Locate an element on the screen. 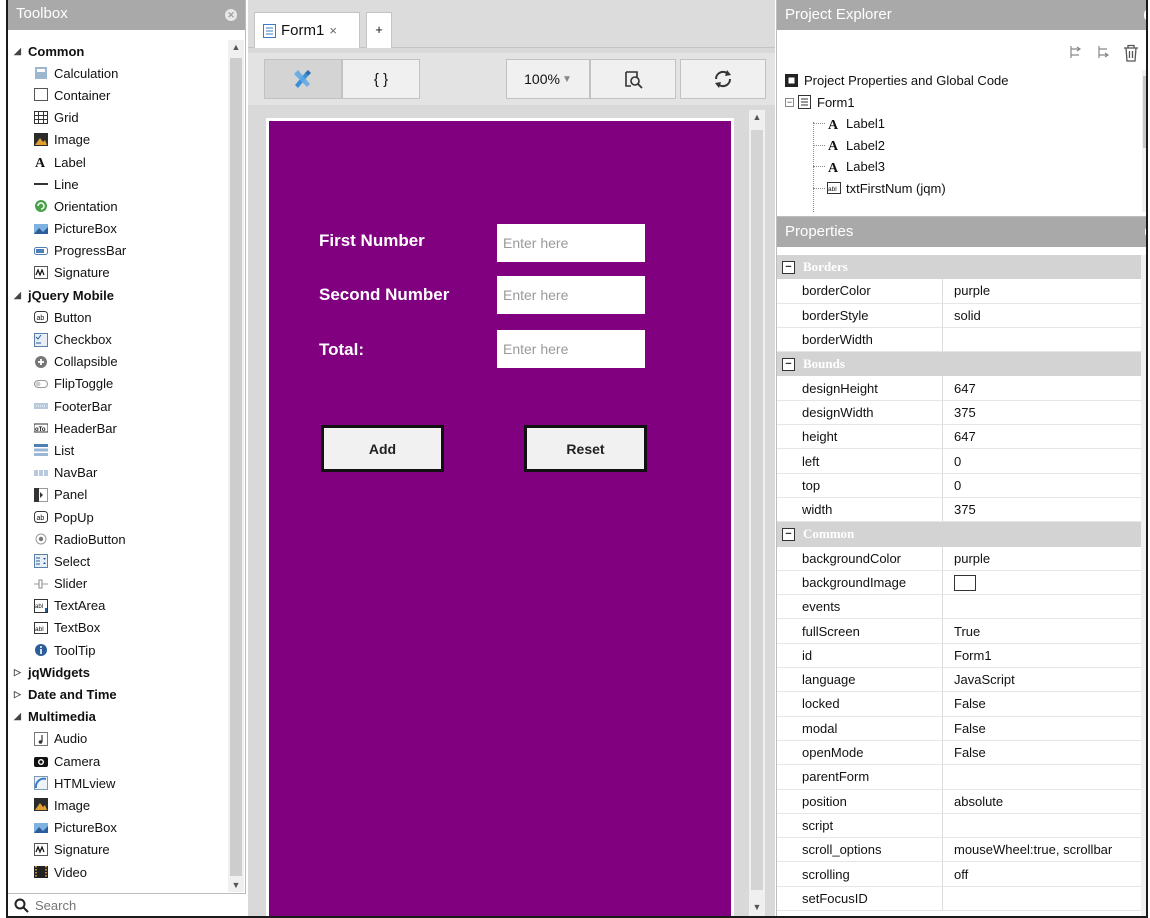  add-tab-button: + is located at coordinates (379, 30).